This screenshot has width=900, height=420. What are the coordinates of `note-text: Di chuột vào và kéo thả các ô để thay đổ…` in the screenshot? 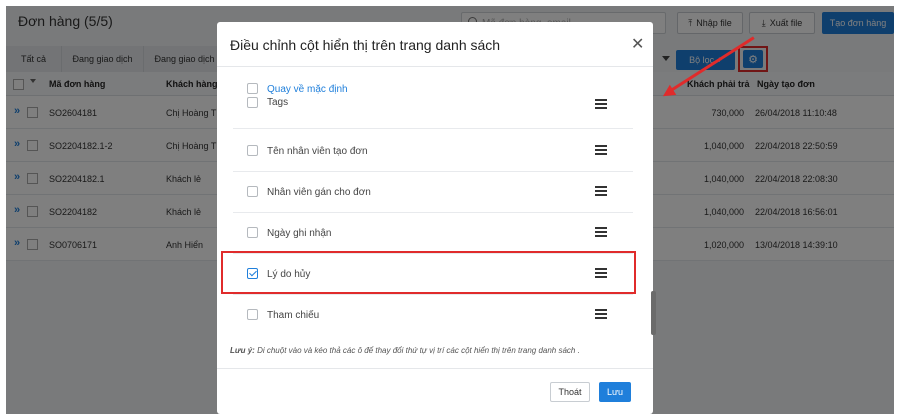 It's located at (418, 350).